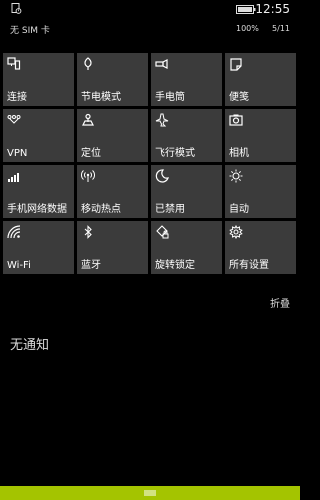  I want to click on tile-label: 旋转锁定, so click(175, 265).